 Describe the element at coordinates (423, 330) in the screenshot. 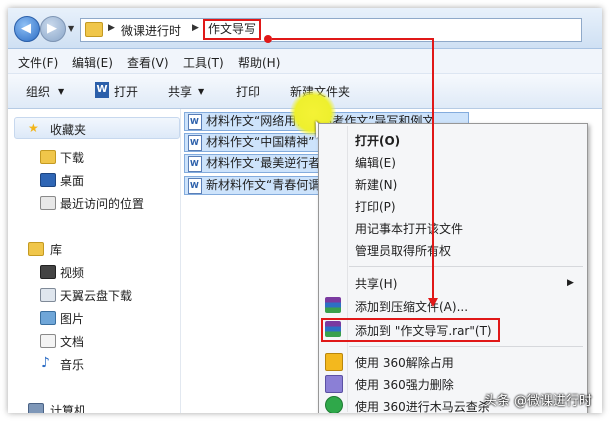

I see `ctx-add-to-rar: 添加到 "作文导写.rar"(T)` at that location.